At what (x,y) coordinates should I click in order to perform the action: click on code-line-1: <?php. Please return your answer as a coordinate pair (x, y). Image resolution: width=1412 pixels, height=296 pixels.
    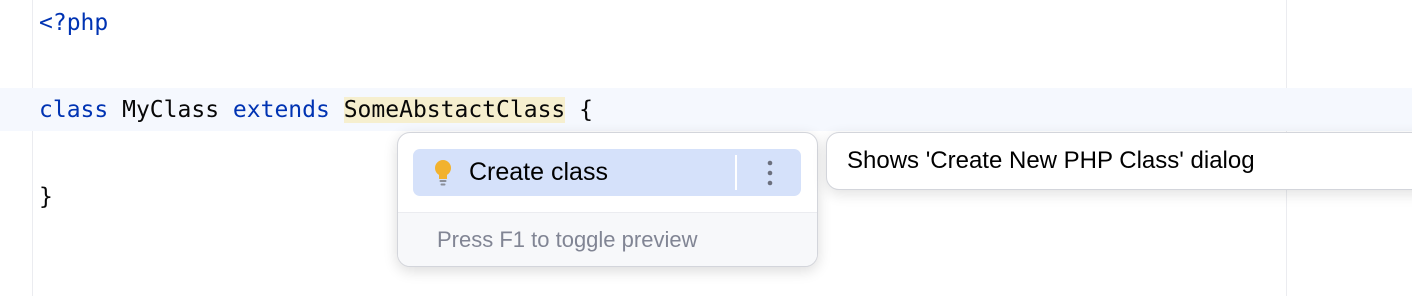
    Looking at the image, I should click on (73, 23).